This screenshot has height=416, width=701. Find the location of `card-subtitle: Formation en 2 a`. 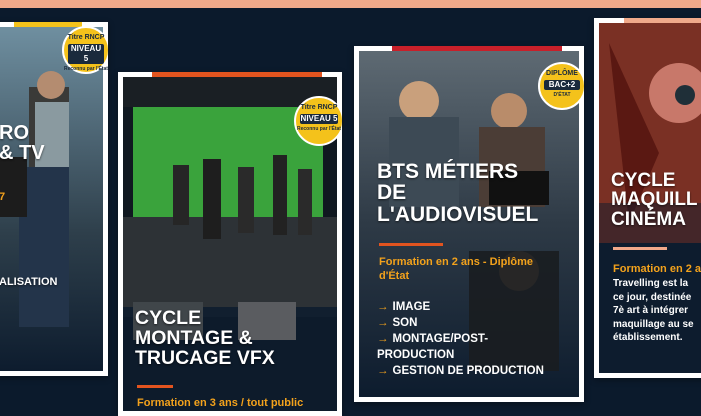

card-subtitle: Formation en 2 a is located at coordinates (657, 269).